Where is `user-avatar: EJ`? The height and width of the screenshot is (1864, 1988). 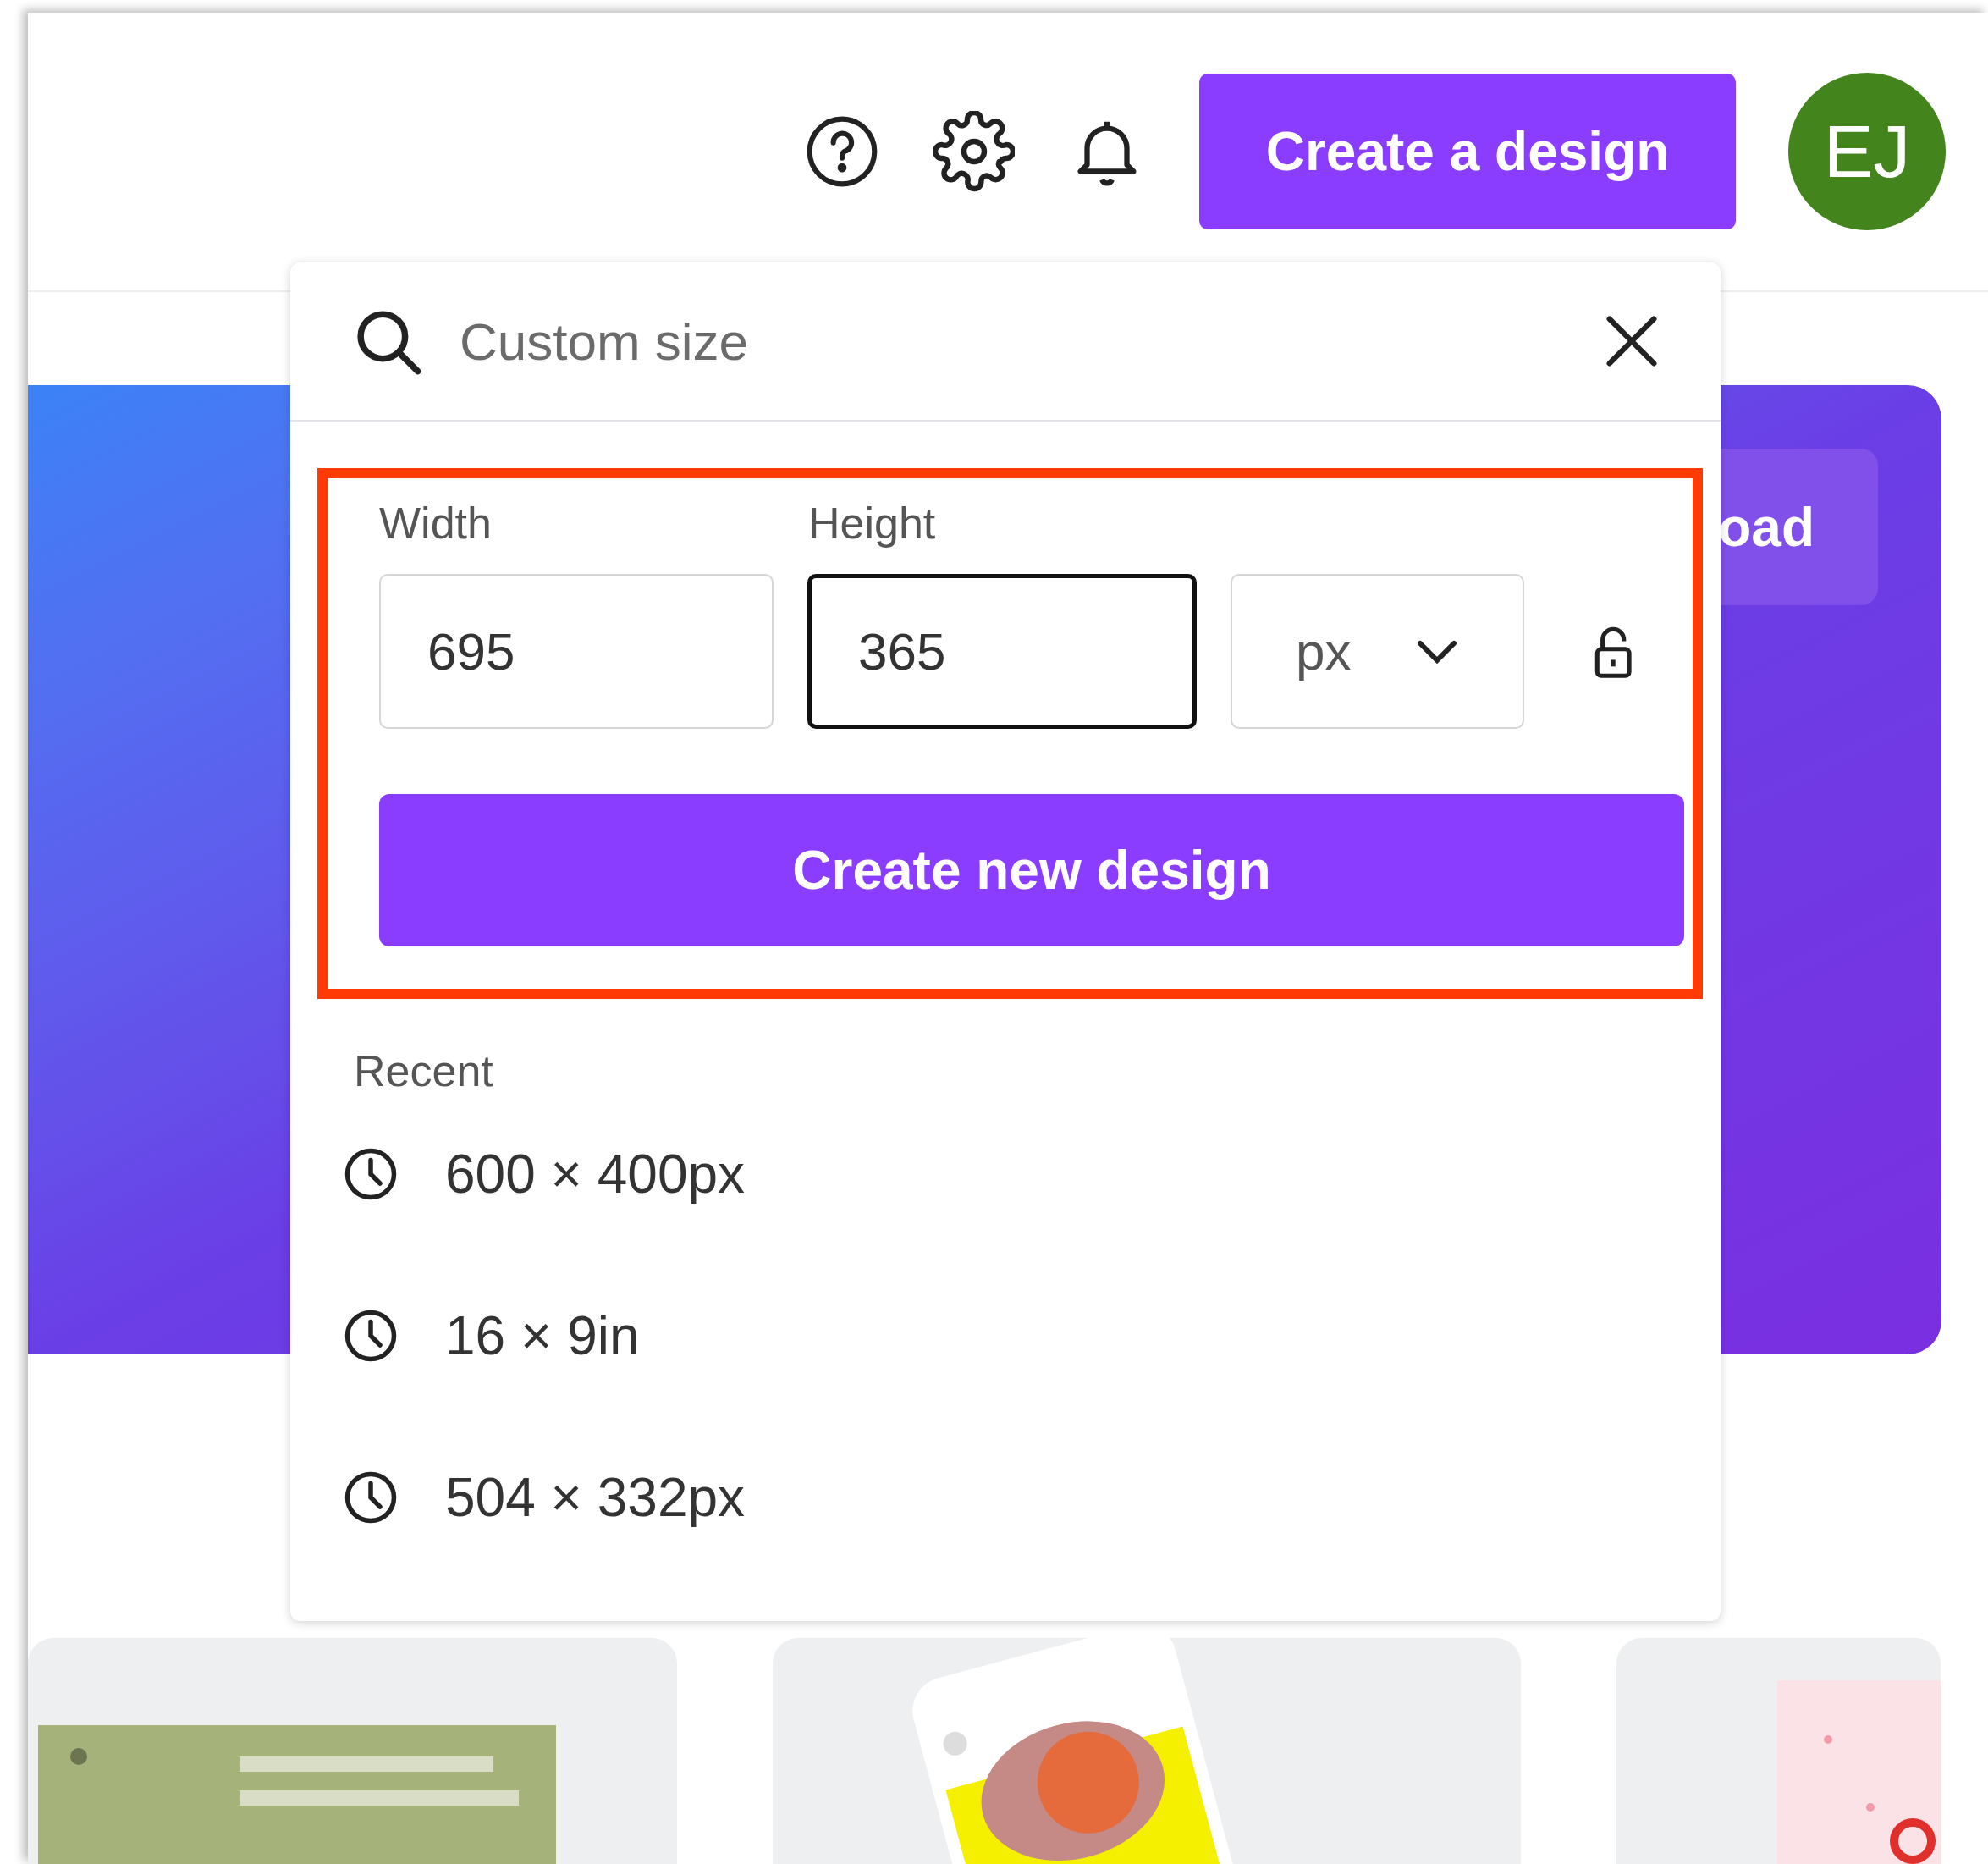
user-avatar: EJ is located at coordinates (1867, 151).